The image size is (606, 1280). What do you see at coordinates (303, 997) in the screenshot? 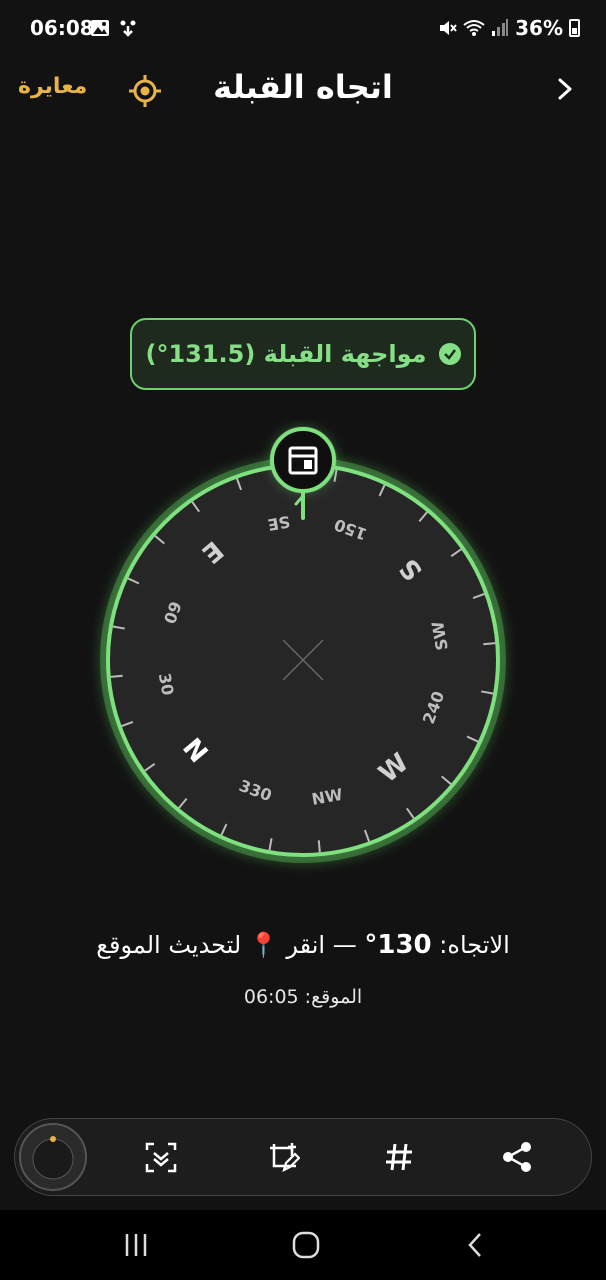
I see `location-info: الموقع: 06:05` at bounding box center [303, 997].